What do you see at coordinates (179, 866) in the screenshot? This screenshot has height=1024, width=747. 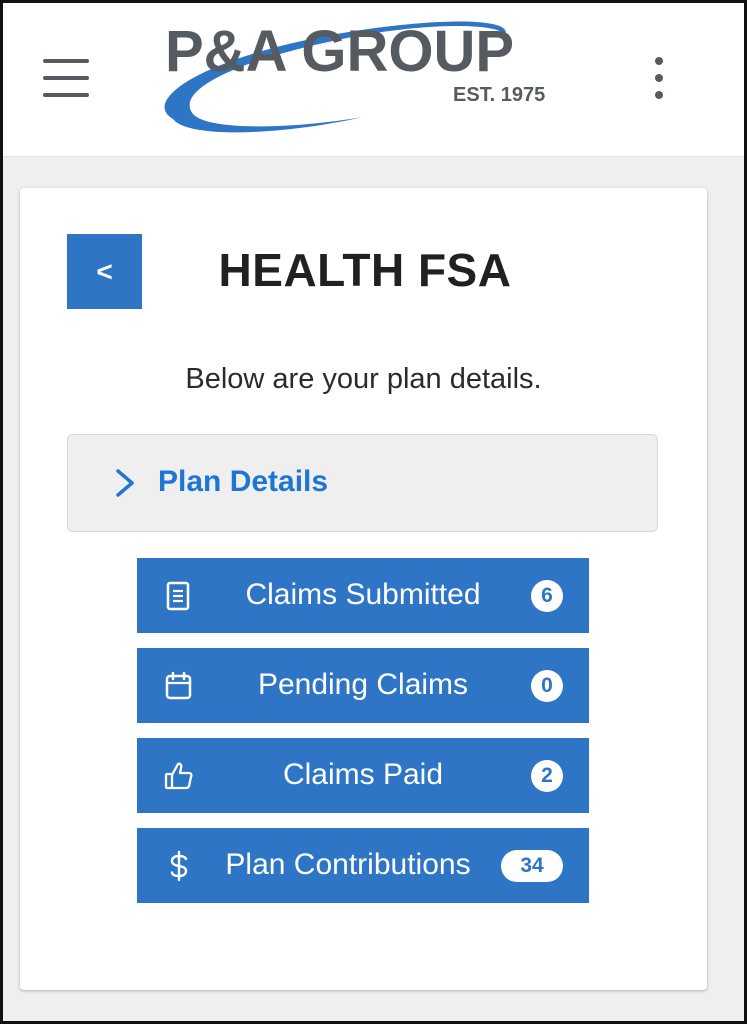 I see `dollar-icon` at bounding box center [179, 866].